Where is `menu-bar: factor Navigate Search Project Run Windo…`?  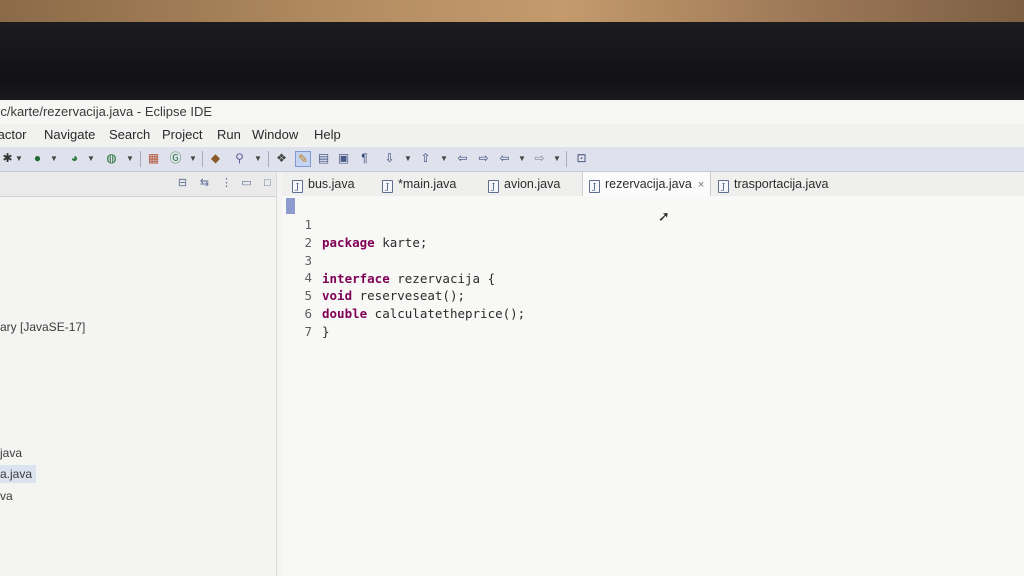 menu-bar: factor Navigate Search Project Run Windo… is located at coordinates (512, 135).